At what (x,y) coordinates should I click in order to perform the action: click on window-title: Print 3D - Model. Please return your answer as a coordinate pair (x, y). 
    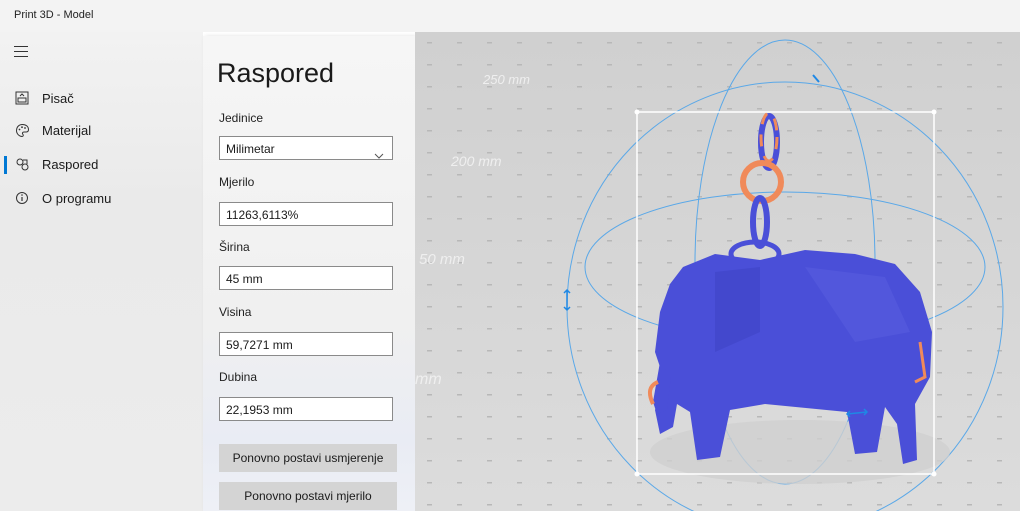
    Looking at the image, I should click on (54, 15).